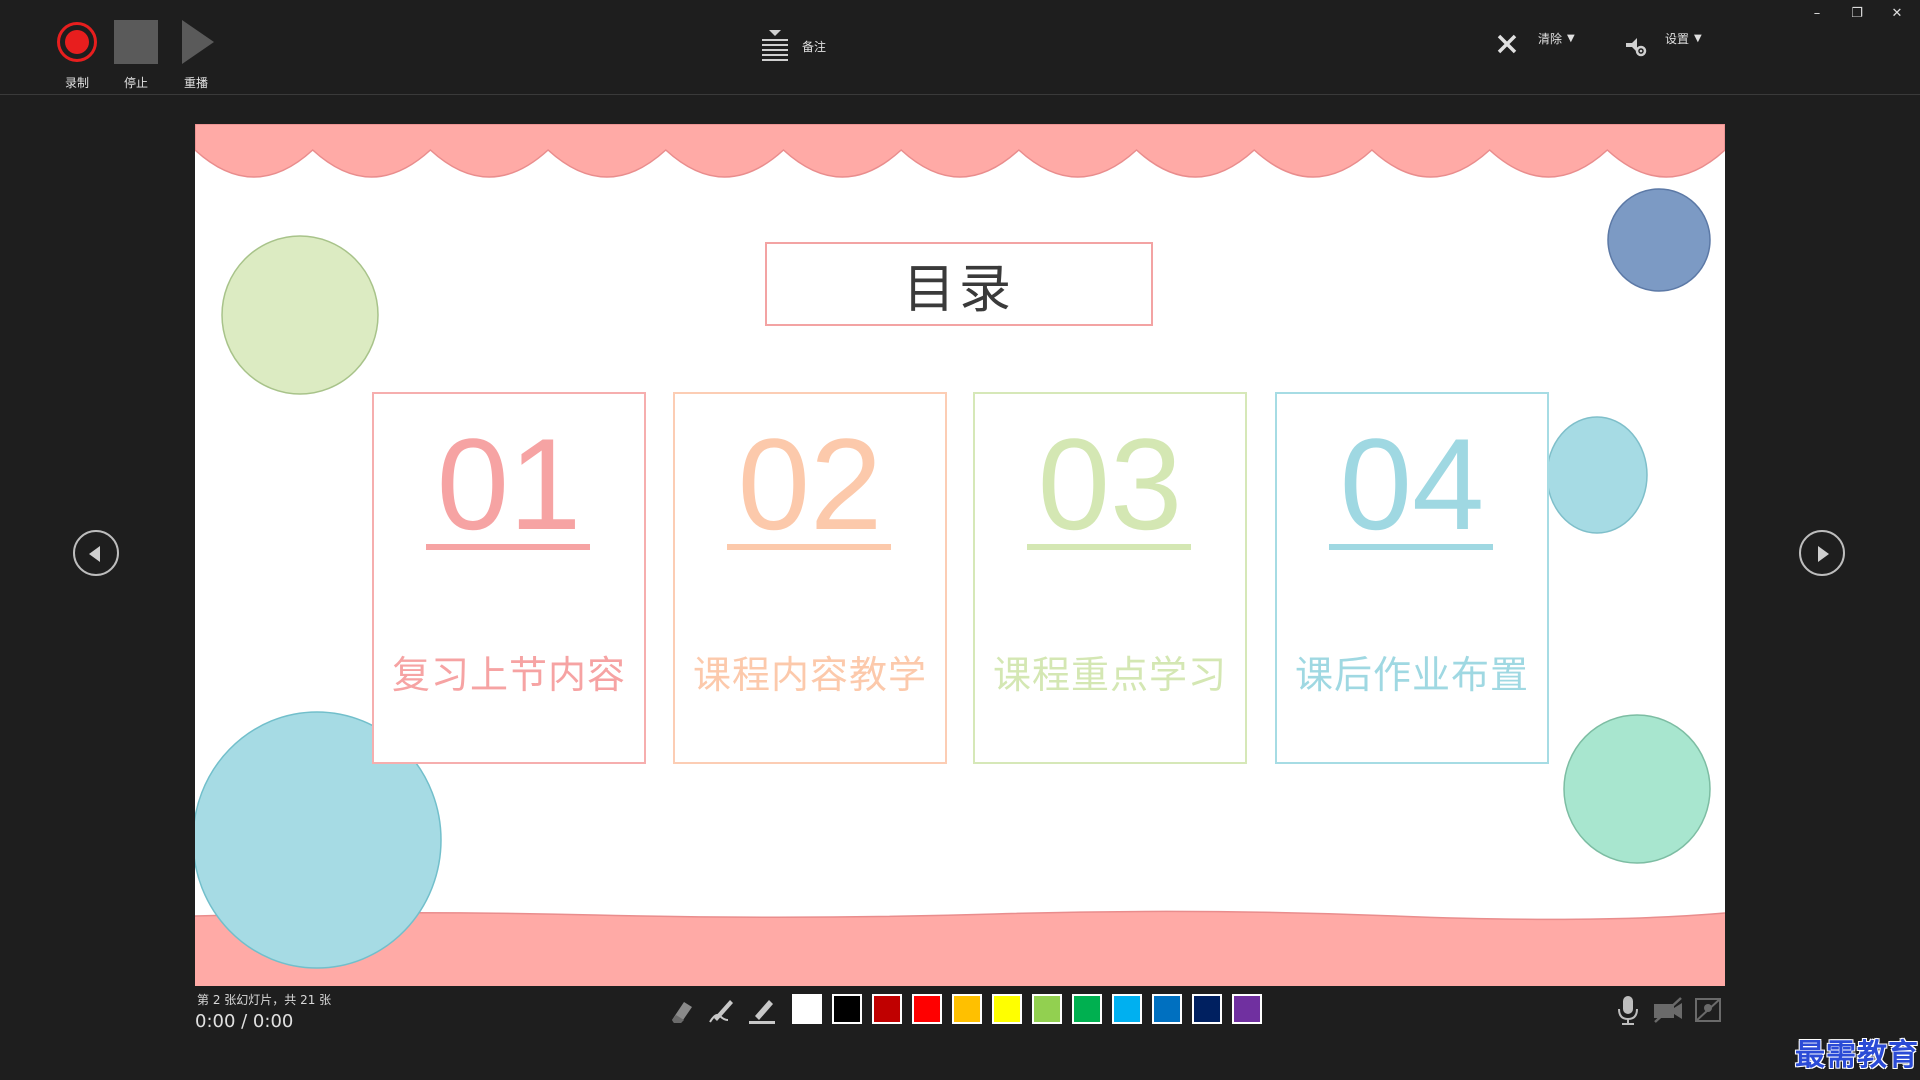 Image resolution: width=1920 pixels, height=1080 pixels. I want to click on ink-color-palette, so click(1032, 1009).